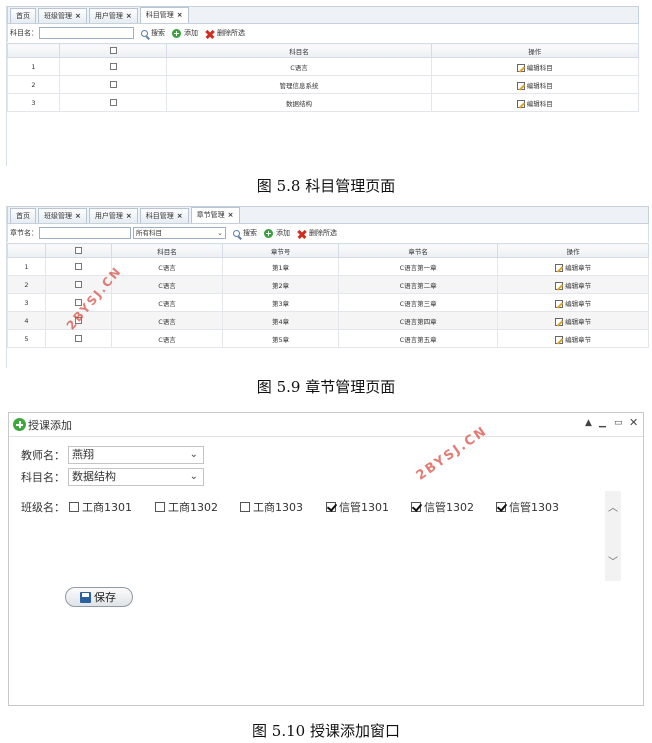 Image resolution: width=652 pixels, height=743 pixels. What do you see at coordinates (215, 215) in the screenshot?
I see `tab-4: 章节管理 ×` at bounding box center [215, 215].